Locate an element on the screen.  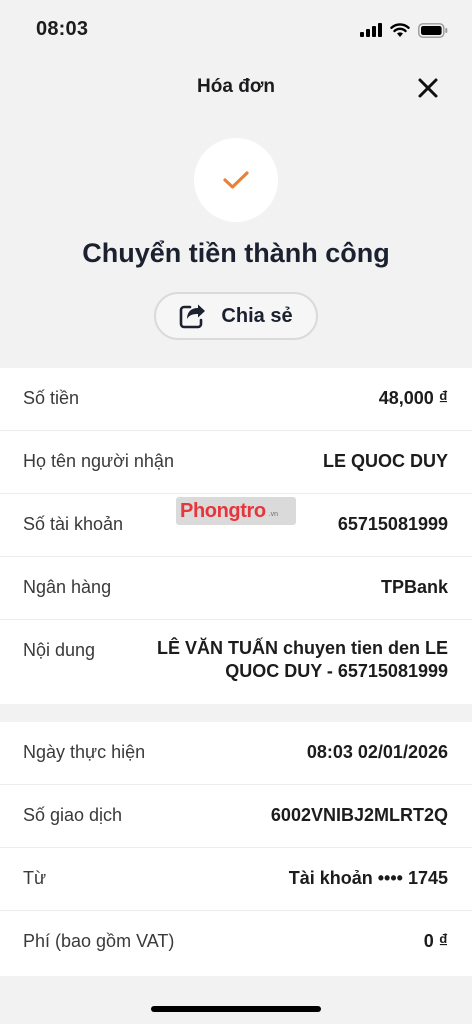
share-button: Chia sẻ is located at coordinates (236, 316).